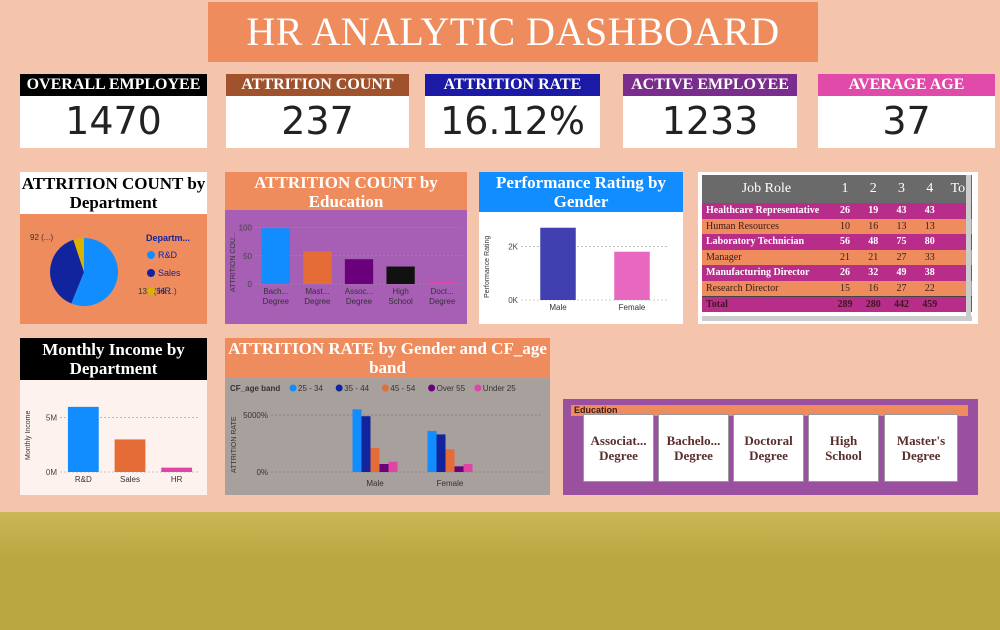 This screenshot has width=1000, height=630. I want to click on kpi-attrition-rate: ATTRITION RATE 16.12%, so click(512, 111).